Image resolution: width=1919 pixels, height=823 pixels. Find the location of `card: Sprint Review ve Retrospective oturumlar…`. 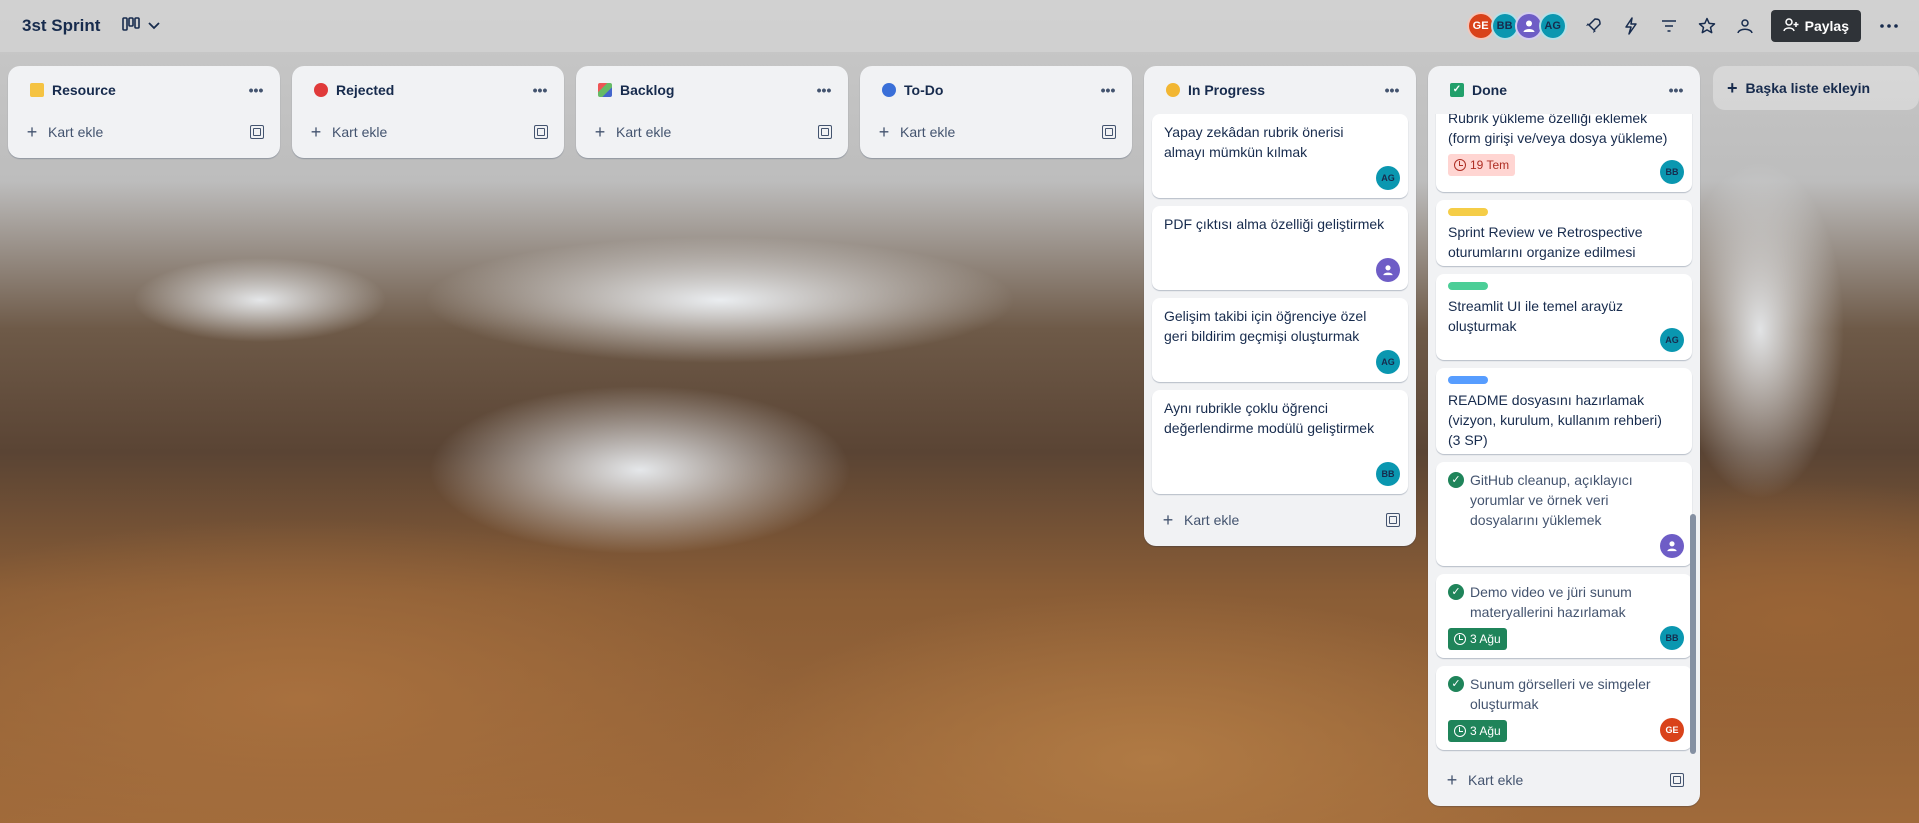

card: Sprint Review ve Retrospective oturumlar… is located at coordinates (1564, 233).